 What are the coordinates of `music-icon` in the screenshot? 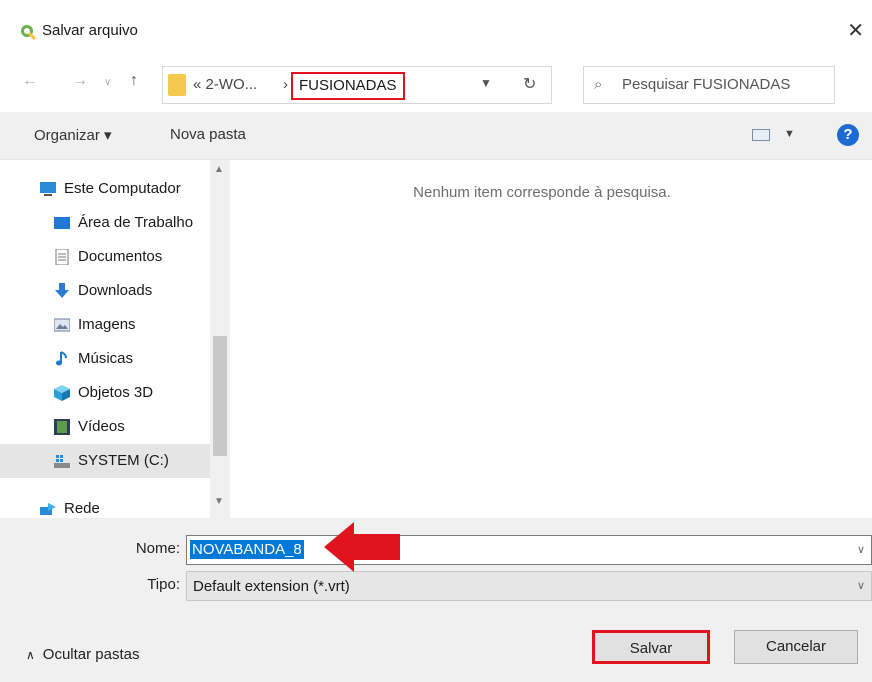 It's located at (61, 358).